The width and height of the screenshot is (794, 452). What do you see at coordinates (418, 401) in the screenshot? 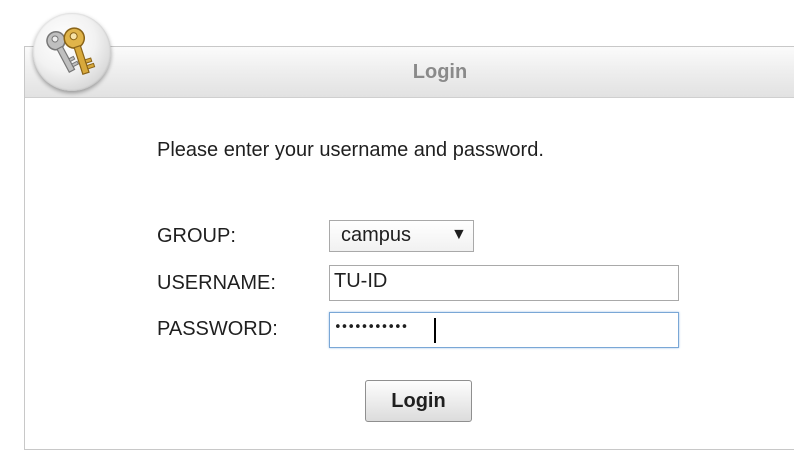
I see `login-button: Login` at bounding box center [418, 401].